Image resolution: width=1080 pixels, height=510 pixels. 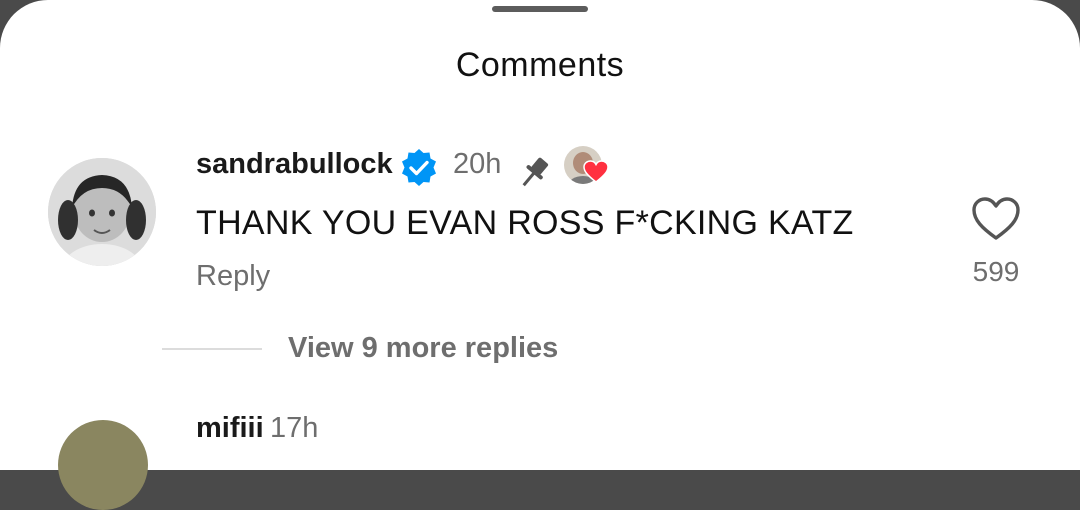 I want to click on pin-icon, so click(x=535, y=172).